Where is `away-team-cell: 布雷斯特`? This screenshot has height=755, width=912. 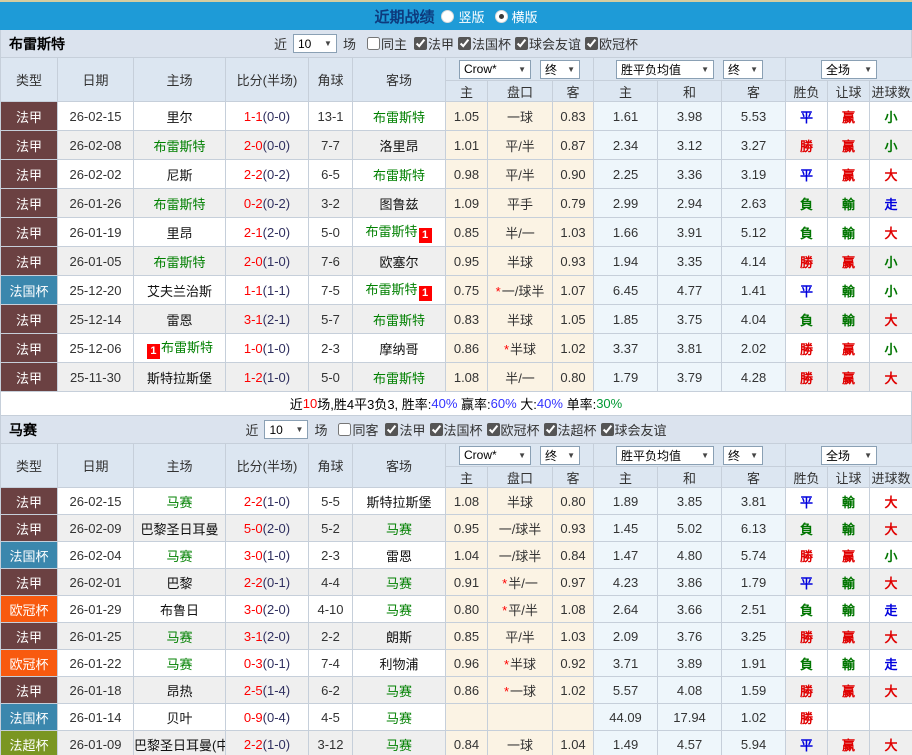 away-team-cell: 布雷斯特 is located at coordinates (399, 377).